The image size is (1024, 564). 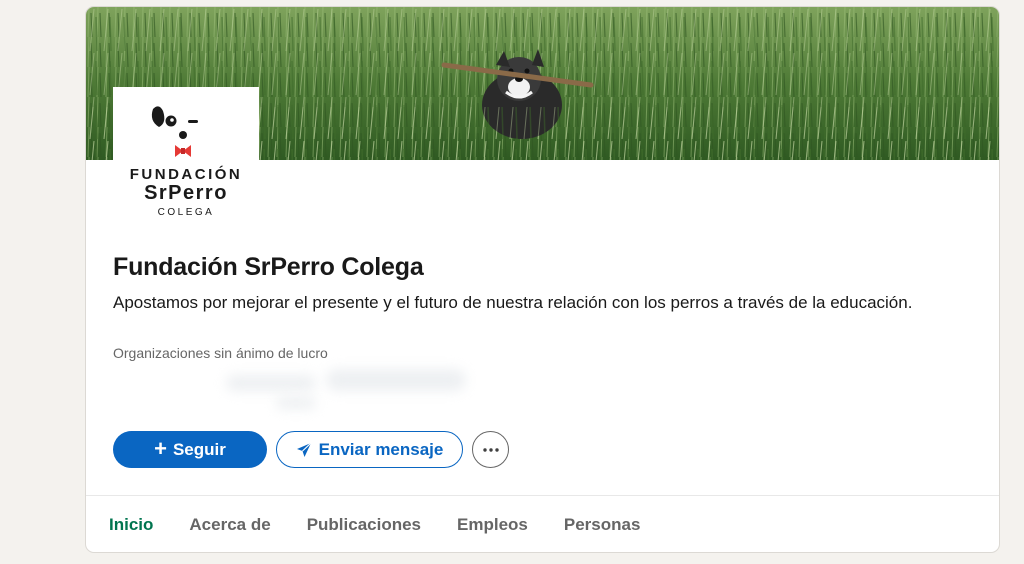 I want to click on organization-industry: Organizaciones sin ánimo de lucro, so click(x=220, y=353).